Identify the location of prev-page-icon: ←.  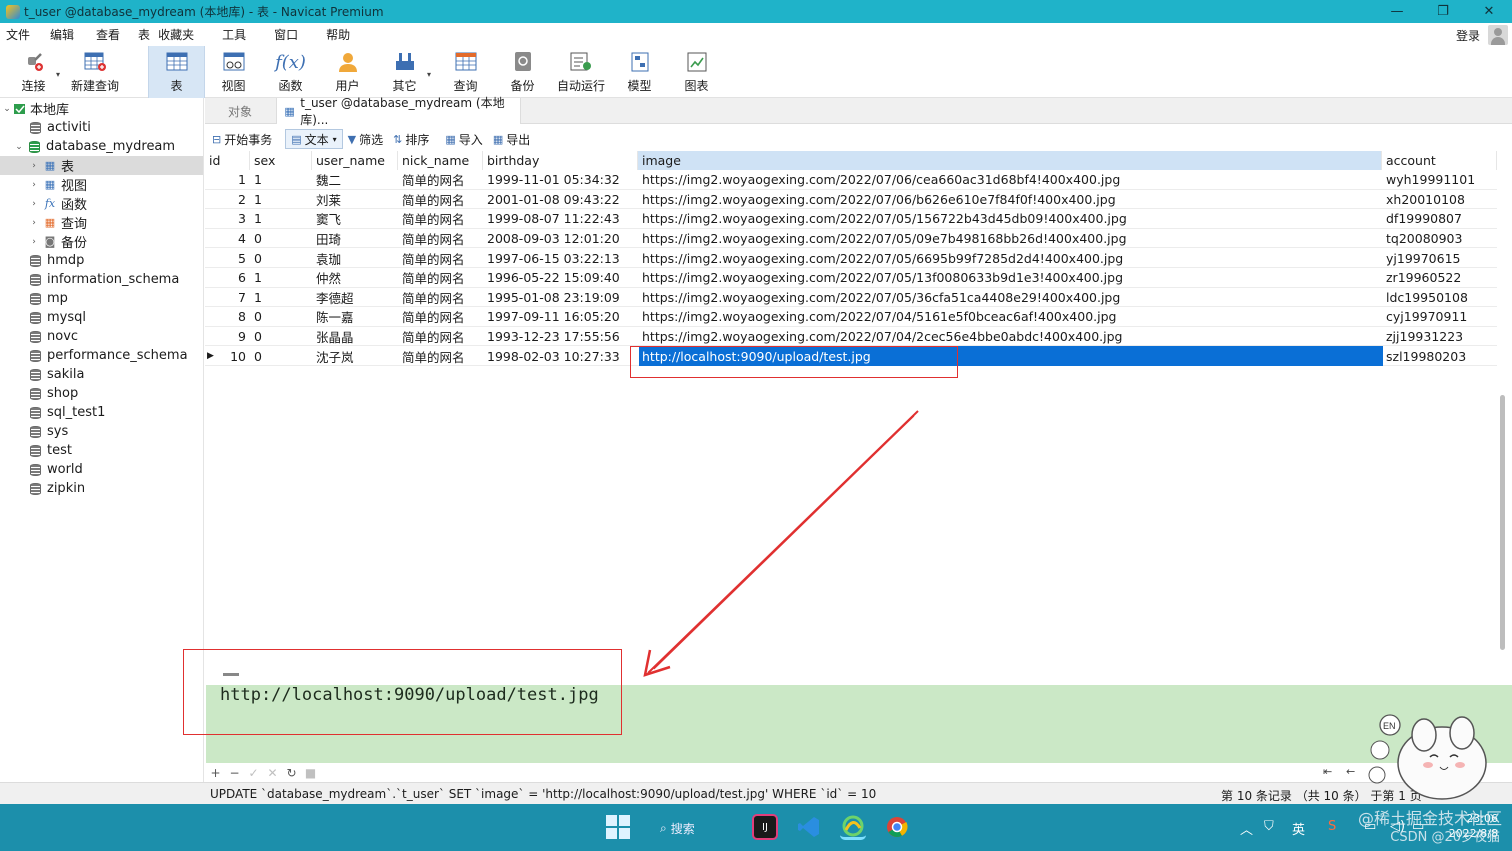
(1350, 771).